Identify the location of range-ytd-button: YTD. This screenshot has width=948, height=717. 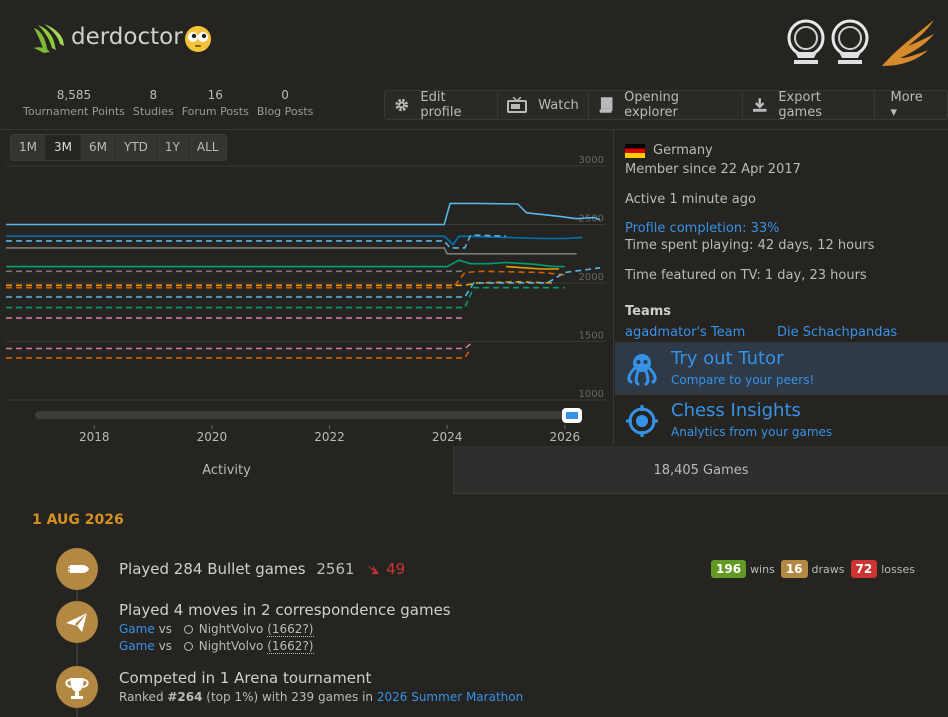
(136, 147).